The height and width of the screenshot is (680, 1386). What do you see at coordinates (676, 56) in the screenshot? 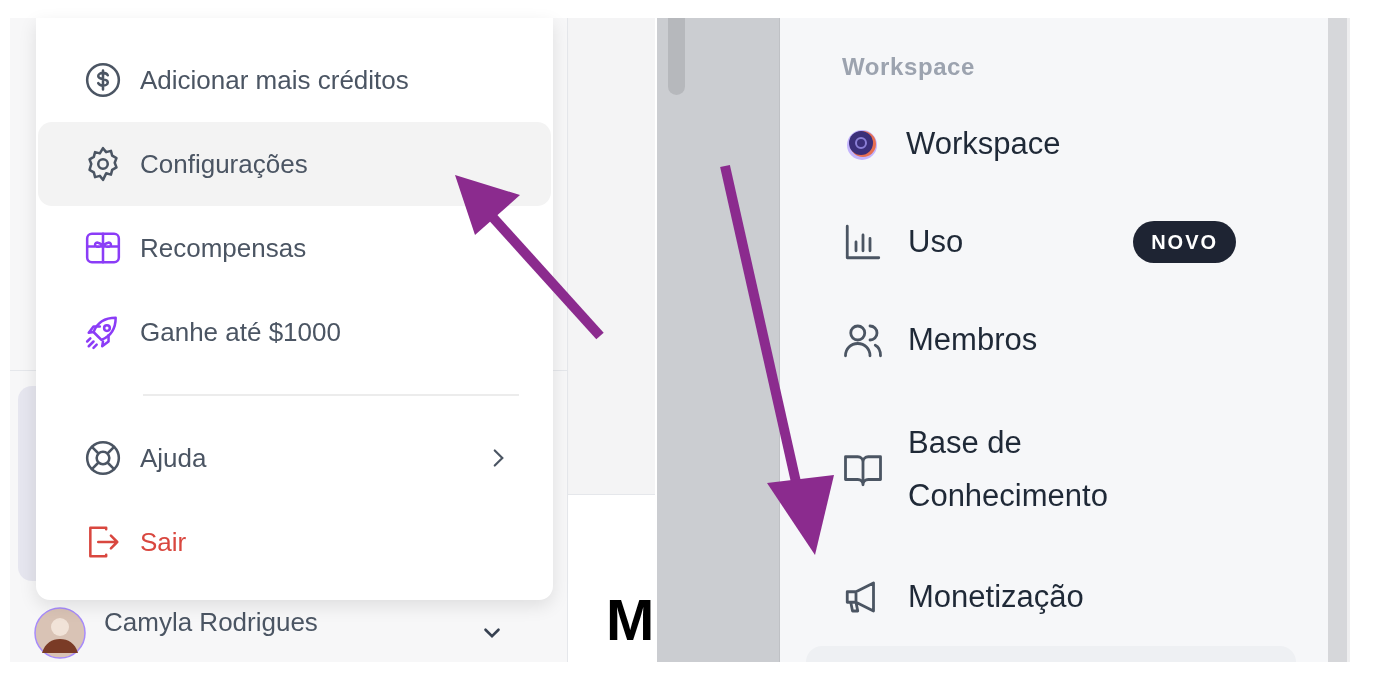
I see `scrollbar-thumb` at bounding box center [676, 56].